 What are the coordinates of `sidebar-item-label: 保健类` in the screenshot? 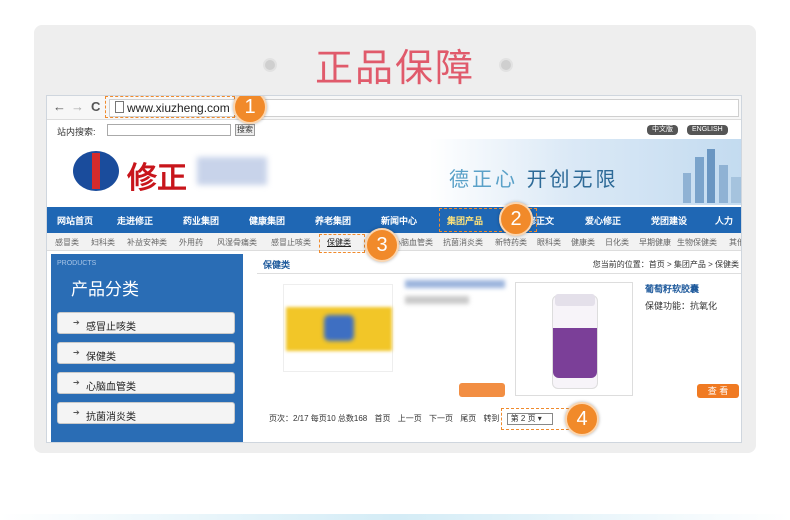 It's located at (101, 357).